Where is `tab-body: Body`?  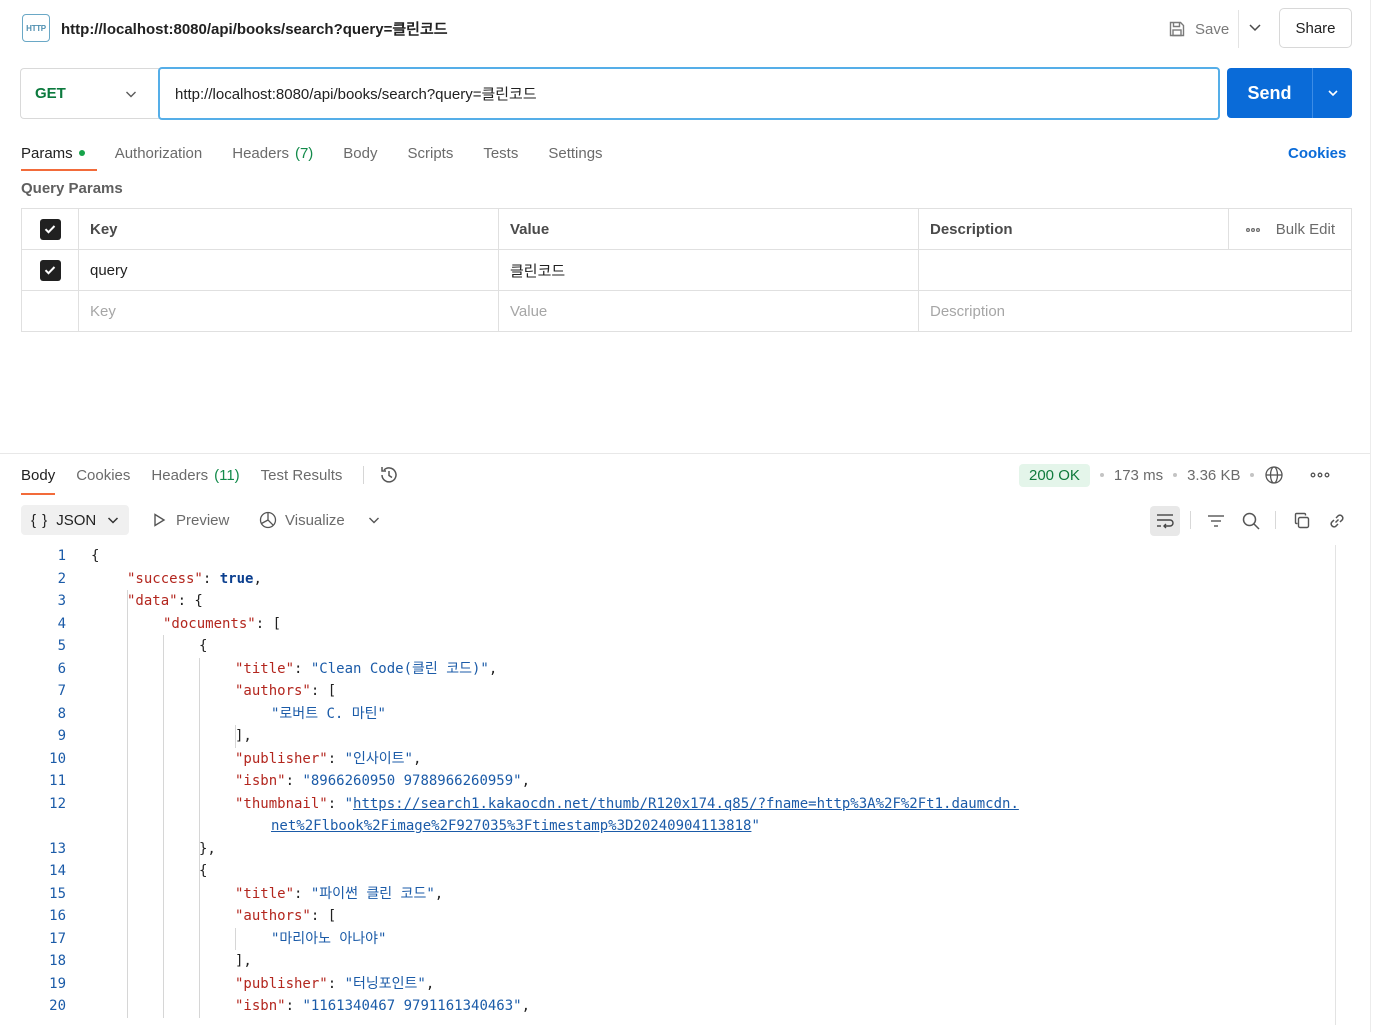 tab-body: Body is located at coordinates (360, 153).